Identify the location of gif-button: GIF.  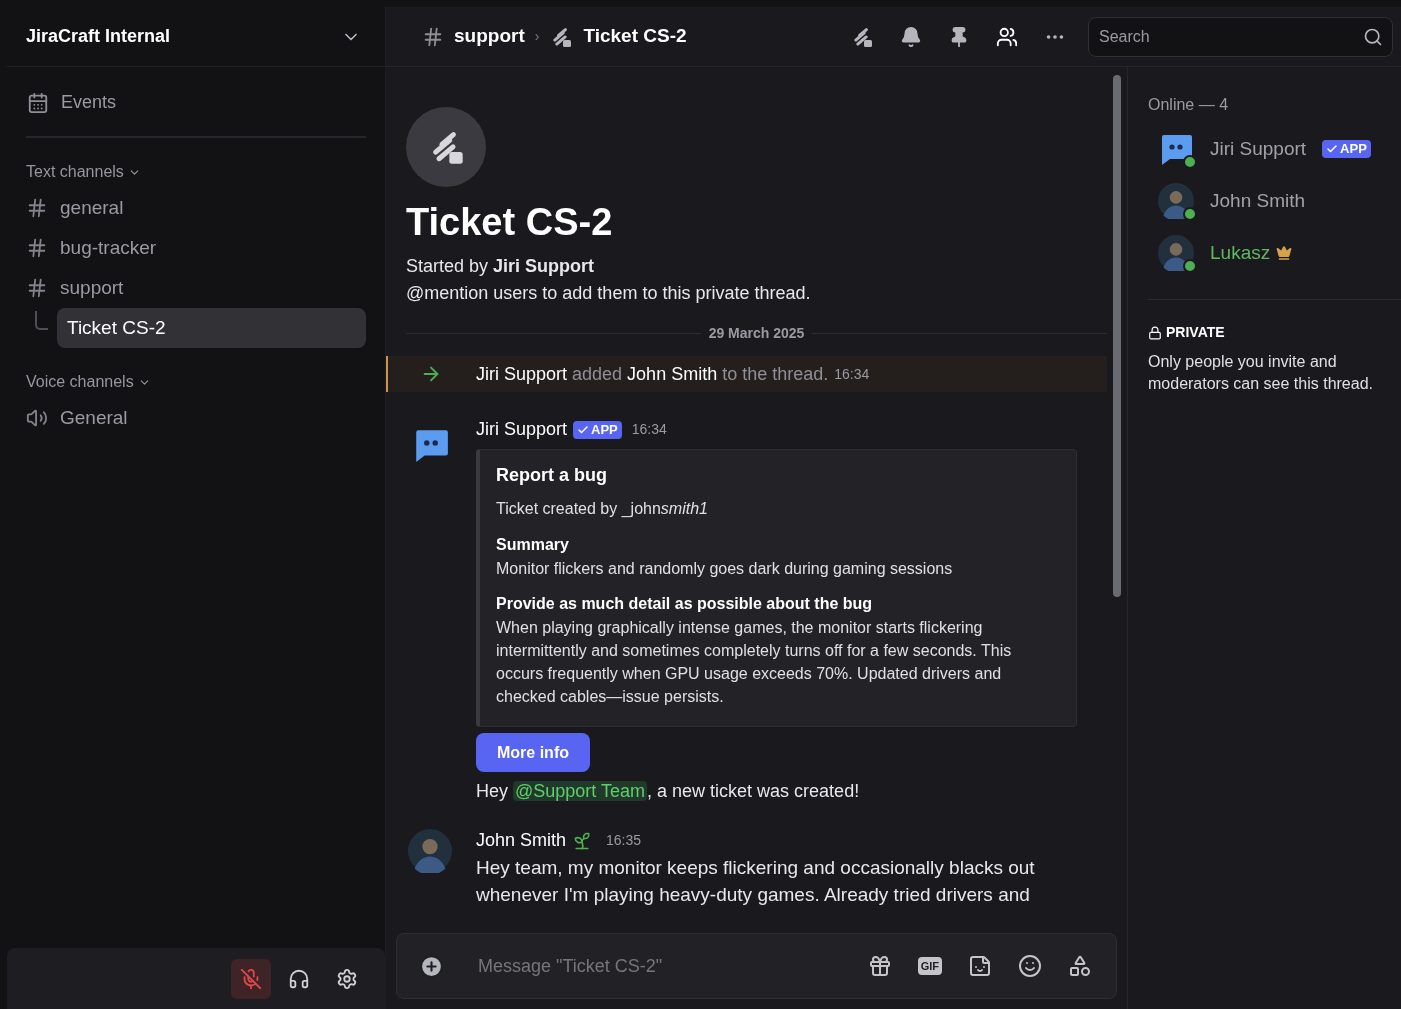
(929, 966).